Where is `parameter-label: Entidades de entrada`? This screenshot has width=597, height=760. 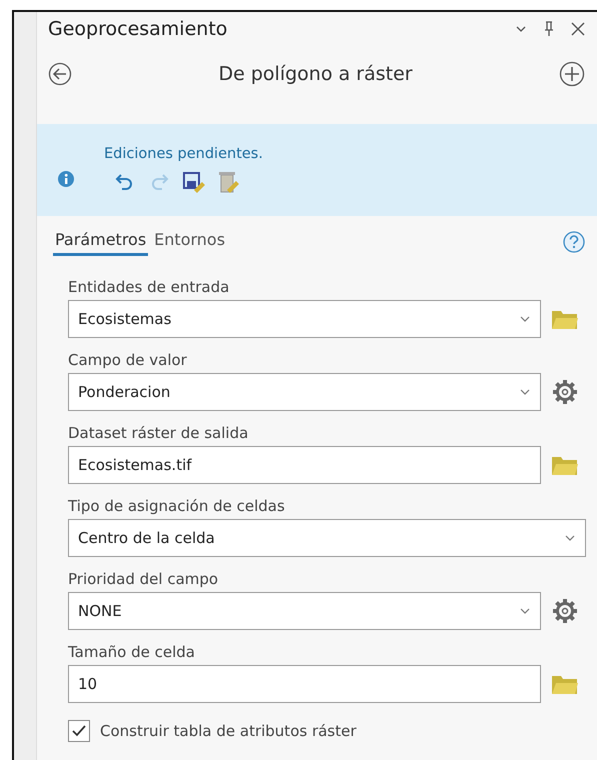 parameter-label: Entidades de entrada is located at coordinates (149, 287).